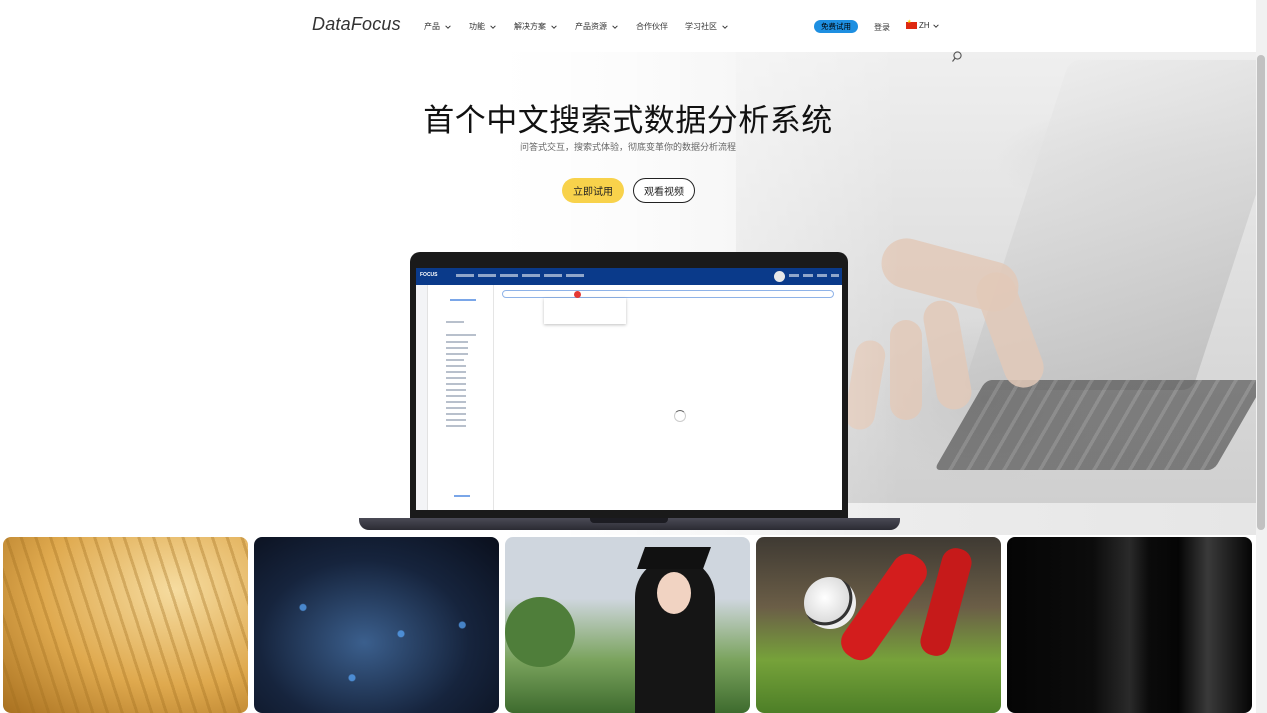 This screenshot has height=713, width=1267. Describe the element at coordinates (946, 602) in the screenshot. I see `player-leg` at that location.